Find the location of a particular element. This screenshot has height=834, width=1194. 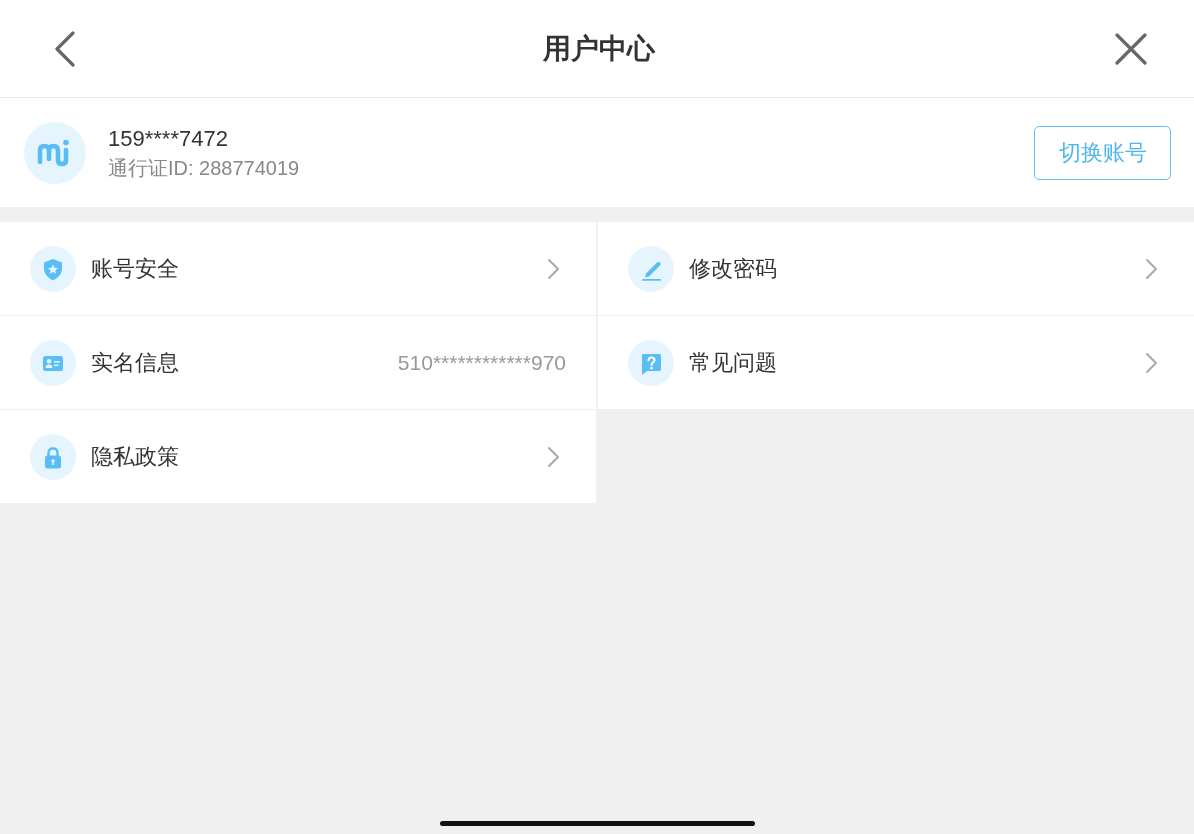

pass-id: 通行证ID: 288774019 is located at coordinates (204, 168).